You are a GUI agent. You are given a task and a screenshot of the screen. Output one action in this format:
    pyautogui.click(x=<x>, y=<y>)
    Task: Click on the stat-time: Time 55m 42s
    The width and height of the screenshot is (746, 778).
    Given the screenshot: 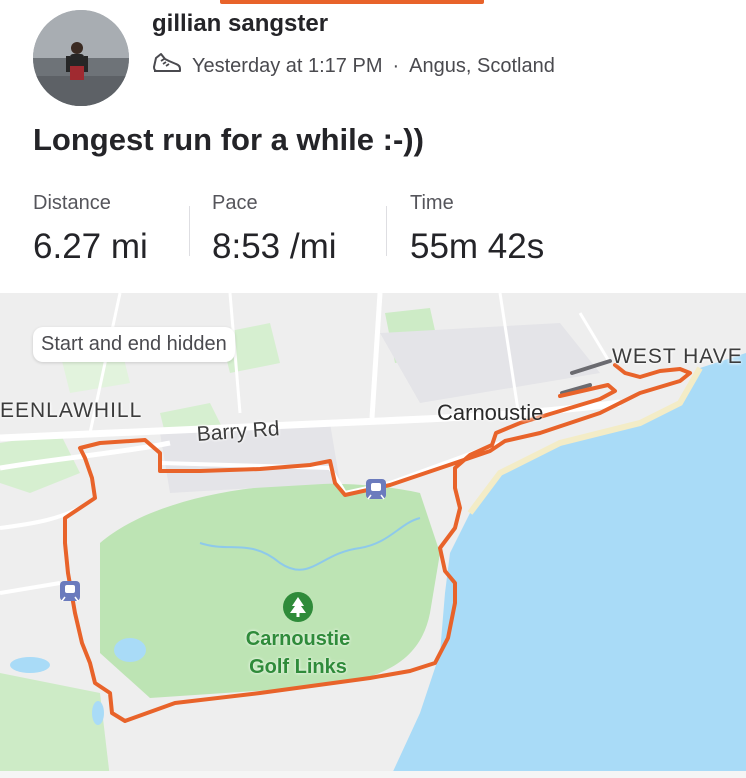 What is the action you would take?
    pyautogui.click(x=477, y=229)
    